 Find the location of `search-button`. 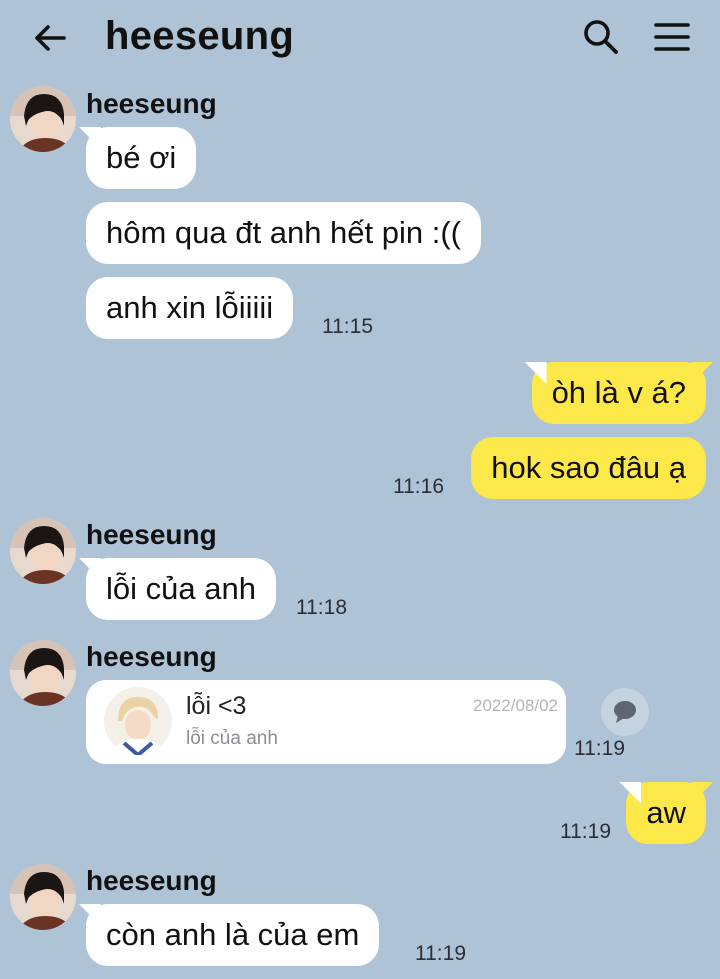

search-button is located at coordinates (600, 36).